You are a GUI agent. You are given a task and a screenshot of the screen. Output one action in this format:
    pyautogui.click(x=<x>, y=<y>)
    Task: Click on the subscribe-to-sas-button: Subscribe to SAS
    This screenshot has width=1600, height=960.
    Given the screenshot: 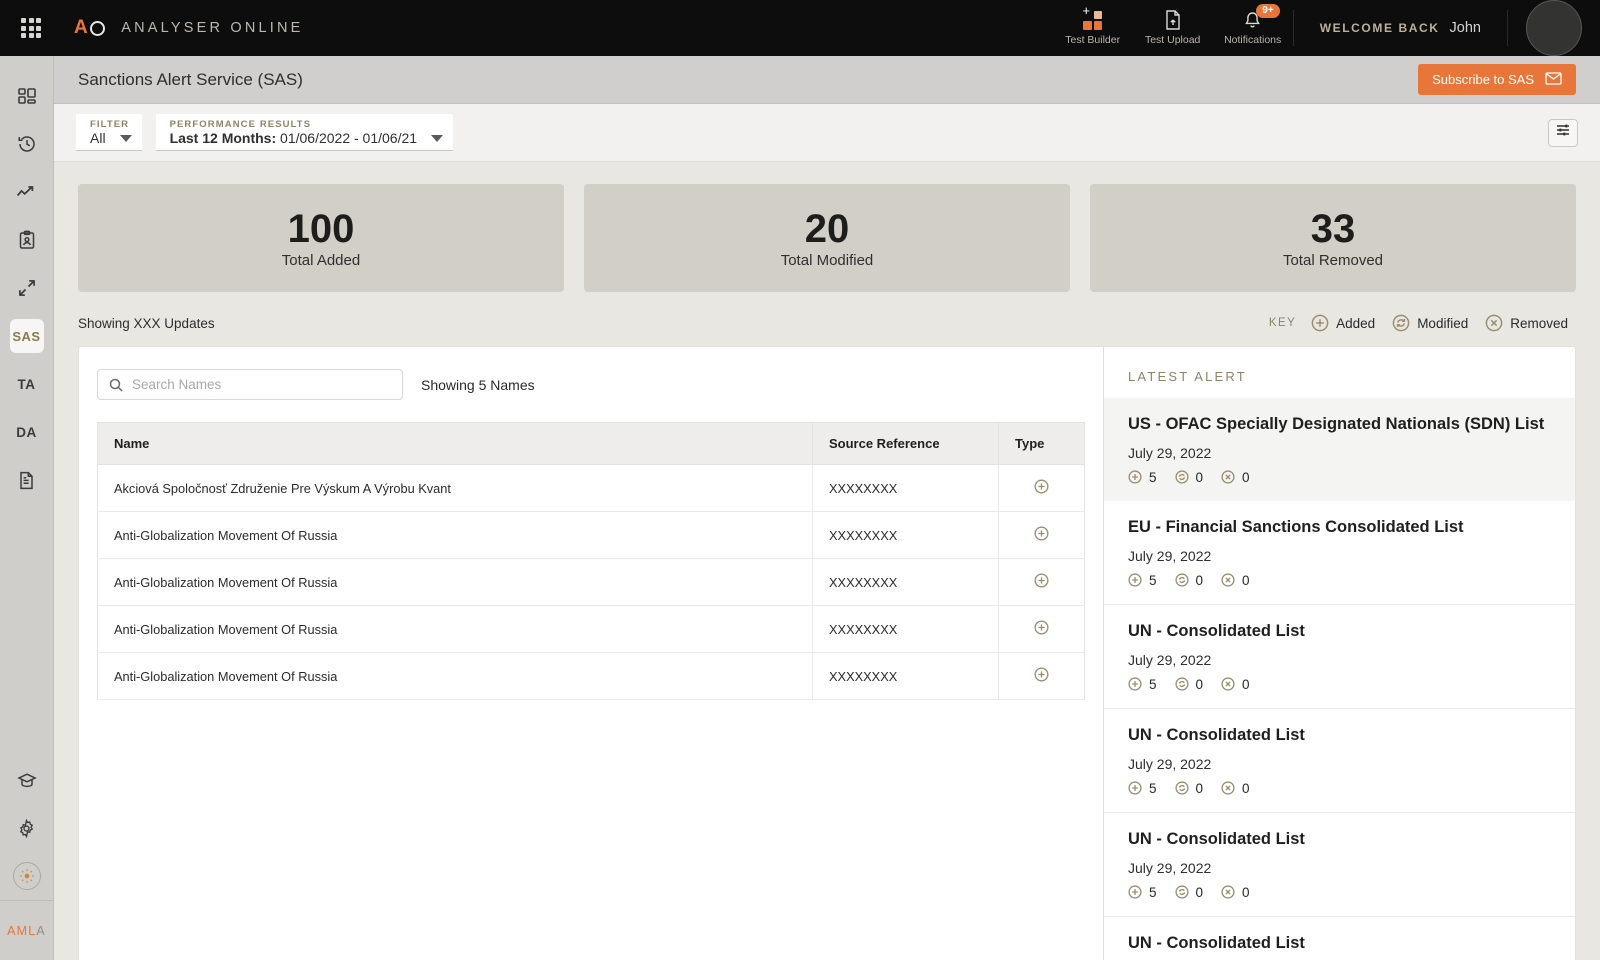 What is the action you would take?
    pyautogui.click(x=1497, y=79)
    